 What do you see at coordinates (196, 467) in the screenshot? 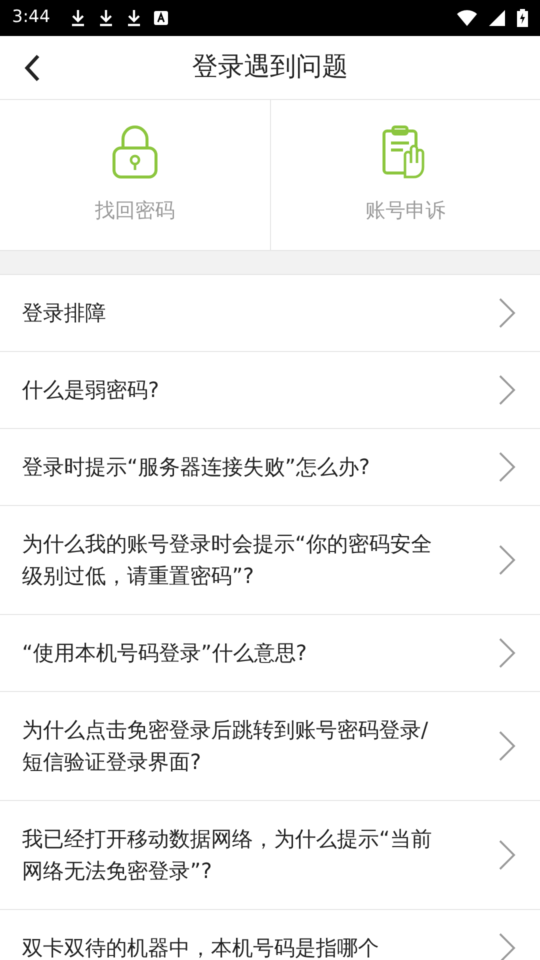
I see `faq-question: 登录时提示“服务器连接失败”怎么办?` at bounding box center [196, 467].